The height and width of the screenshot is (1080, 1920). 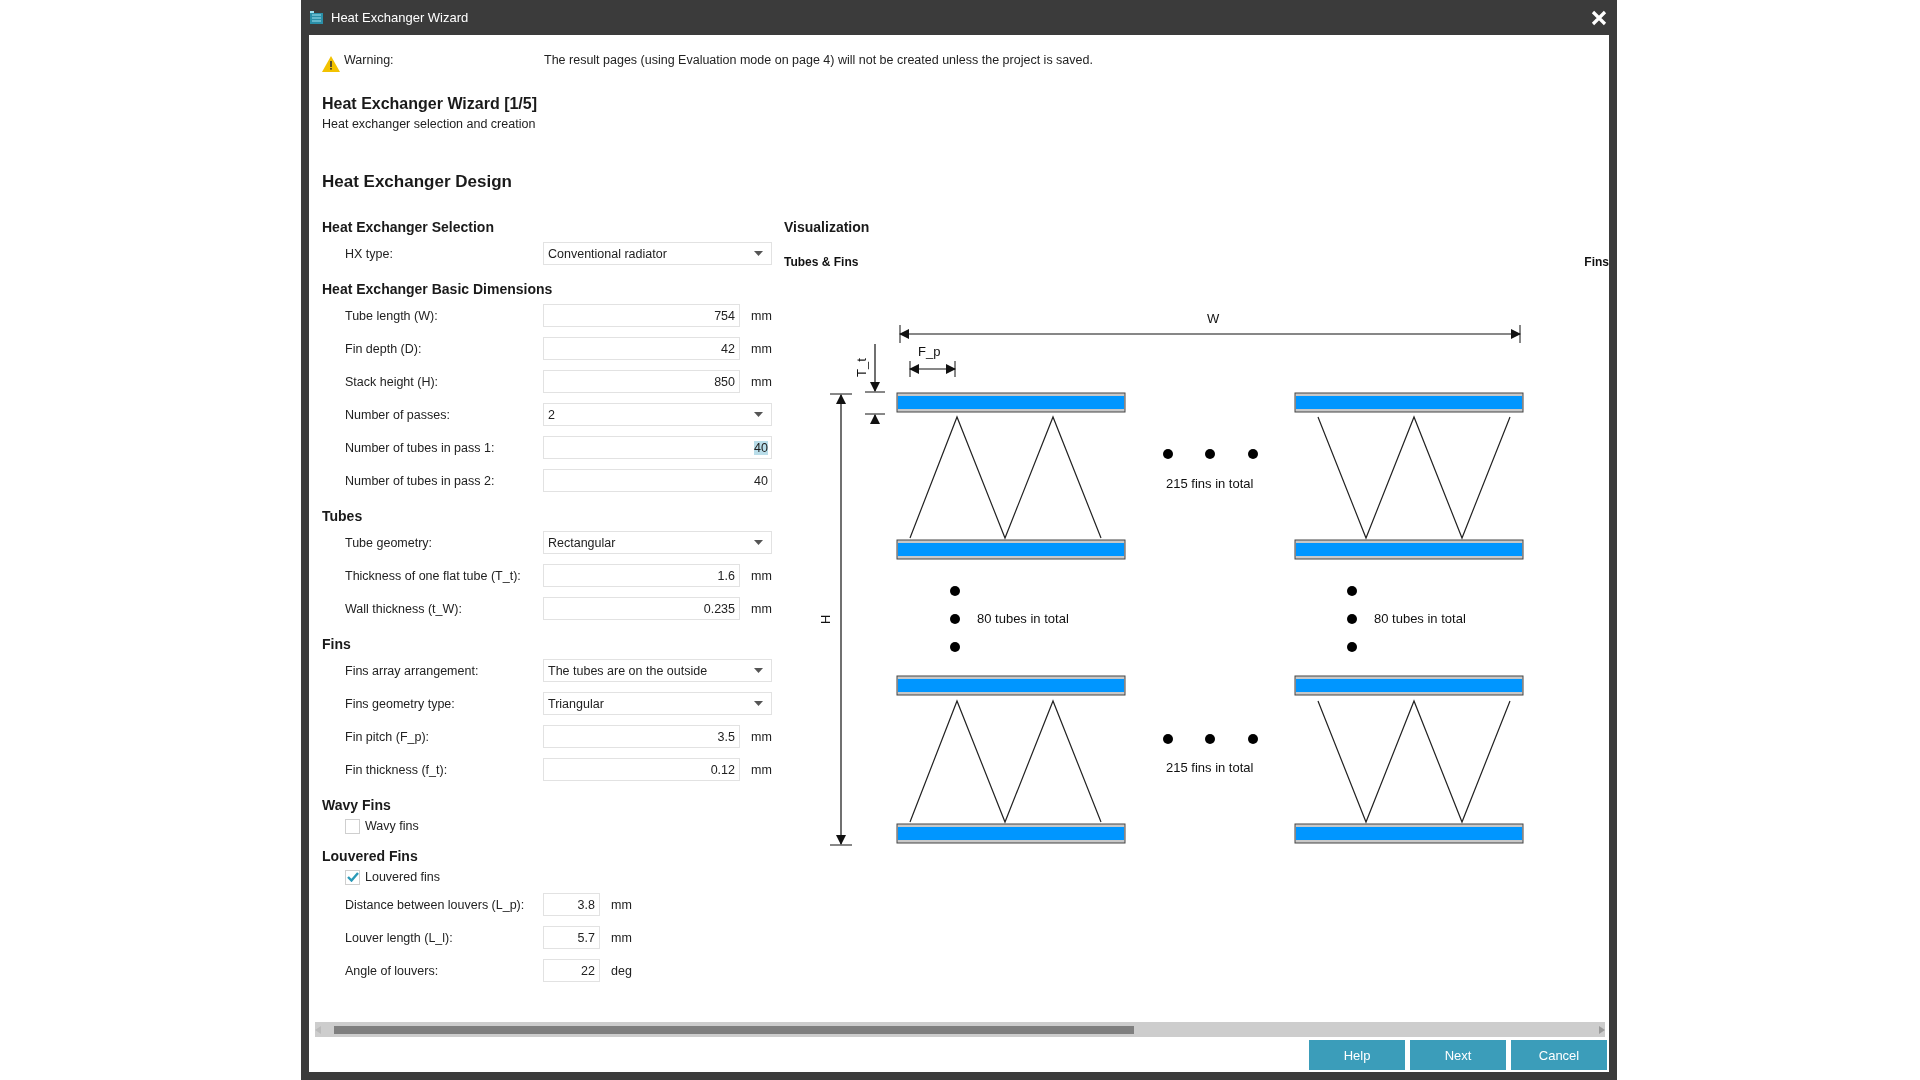 I want to click on section-heading: Visualization, so click(x=827, y=227).